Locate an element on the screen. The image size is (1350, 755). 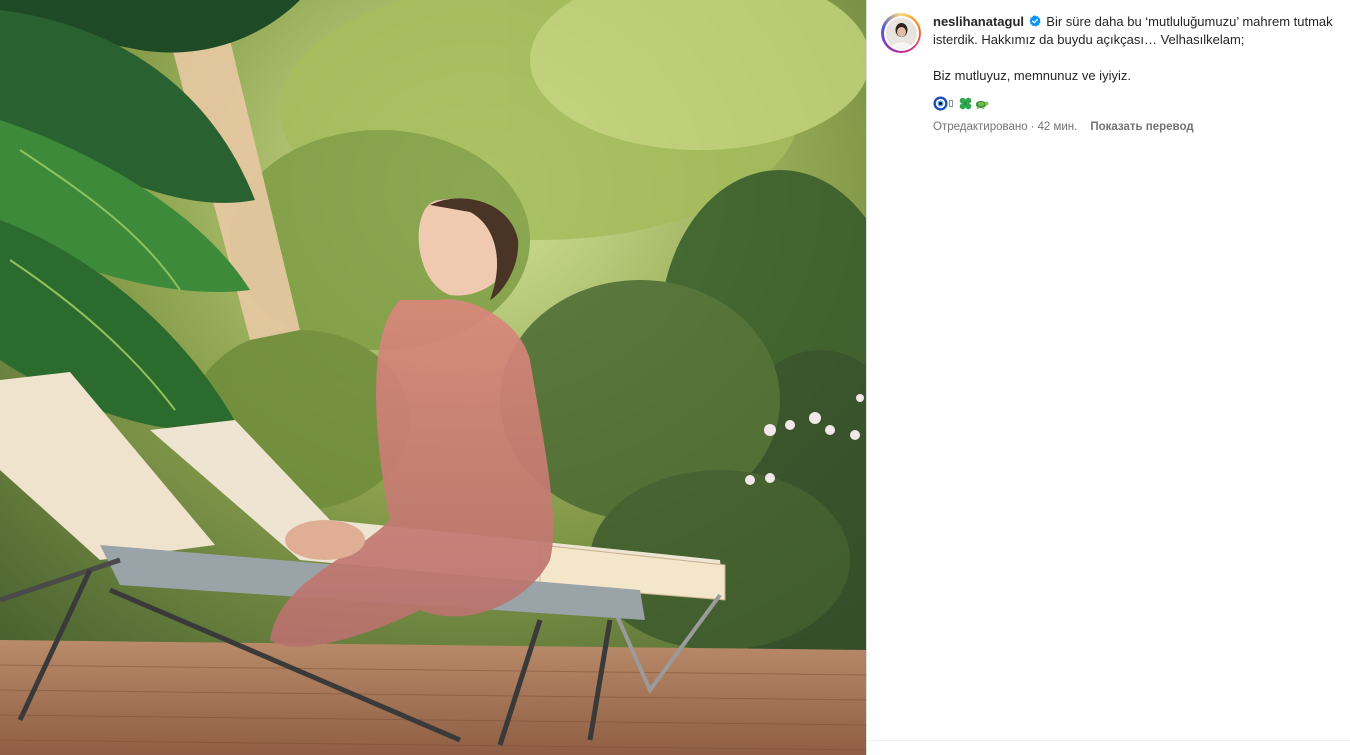
post-time: 42 мин. is located at coordinates (1057, 127).